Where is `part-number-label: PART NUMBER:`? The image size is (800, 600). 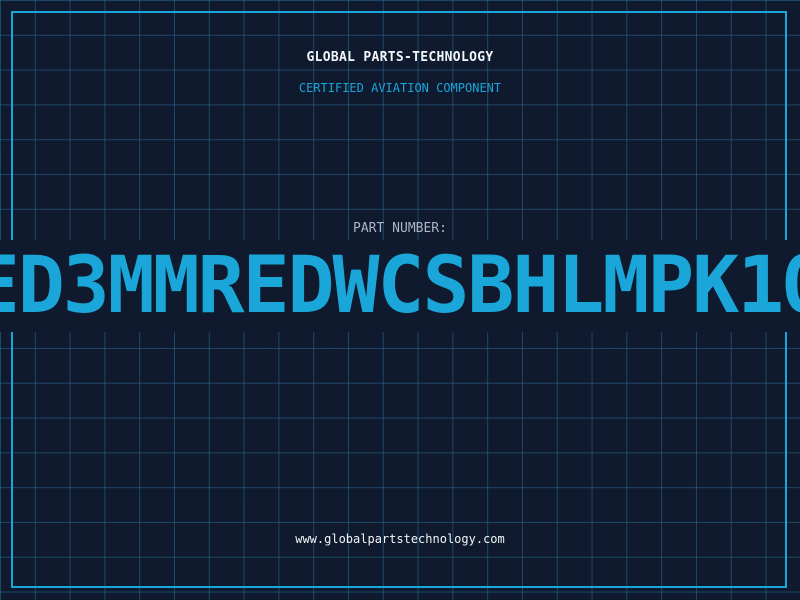 part-number-label: PART NUMBER: is located at coordinates (400, 228).